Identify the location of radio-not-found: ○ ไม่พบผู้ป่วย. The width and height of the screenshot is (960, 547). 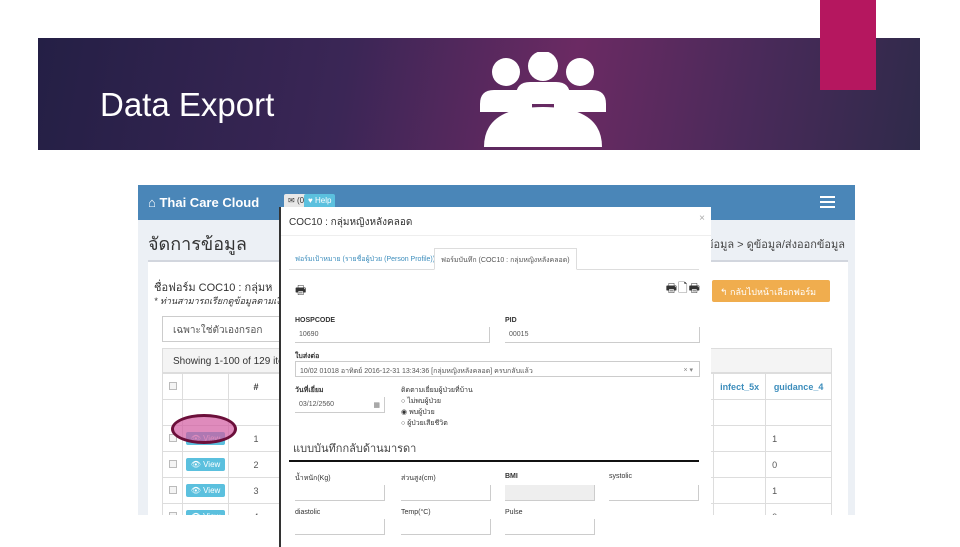
(424, 401).